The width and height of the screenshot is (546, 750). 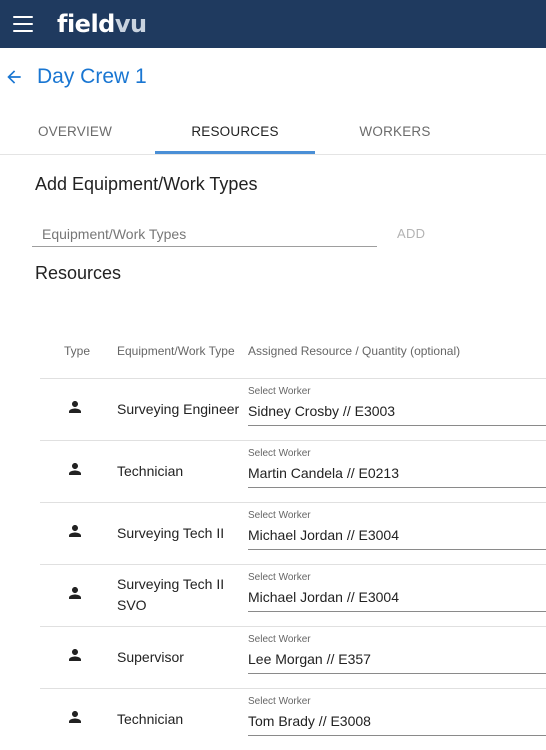 I want to click on tab-workers: WORKERS, so click(x=395, y=131).